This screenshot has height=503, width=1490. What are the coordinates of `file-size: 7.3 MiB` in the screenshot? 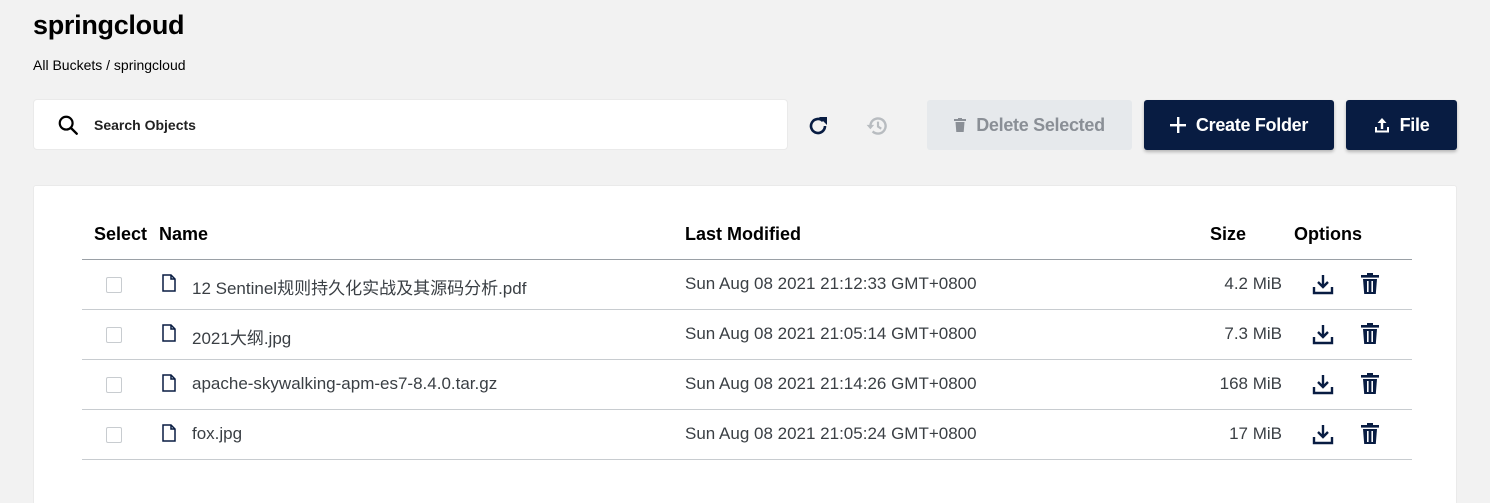 It's located at (1253, 333).